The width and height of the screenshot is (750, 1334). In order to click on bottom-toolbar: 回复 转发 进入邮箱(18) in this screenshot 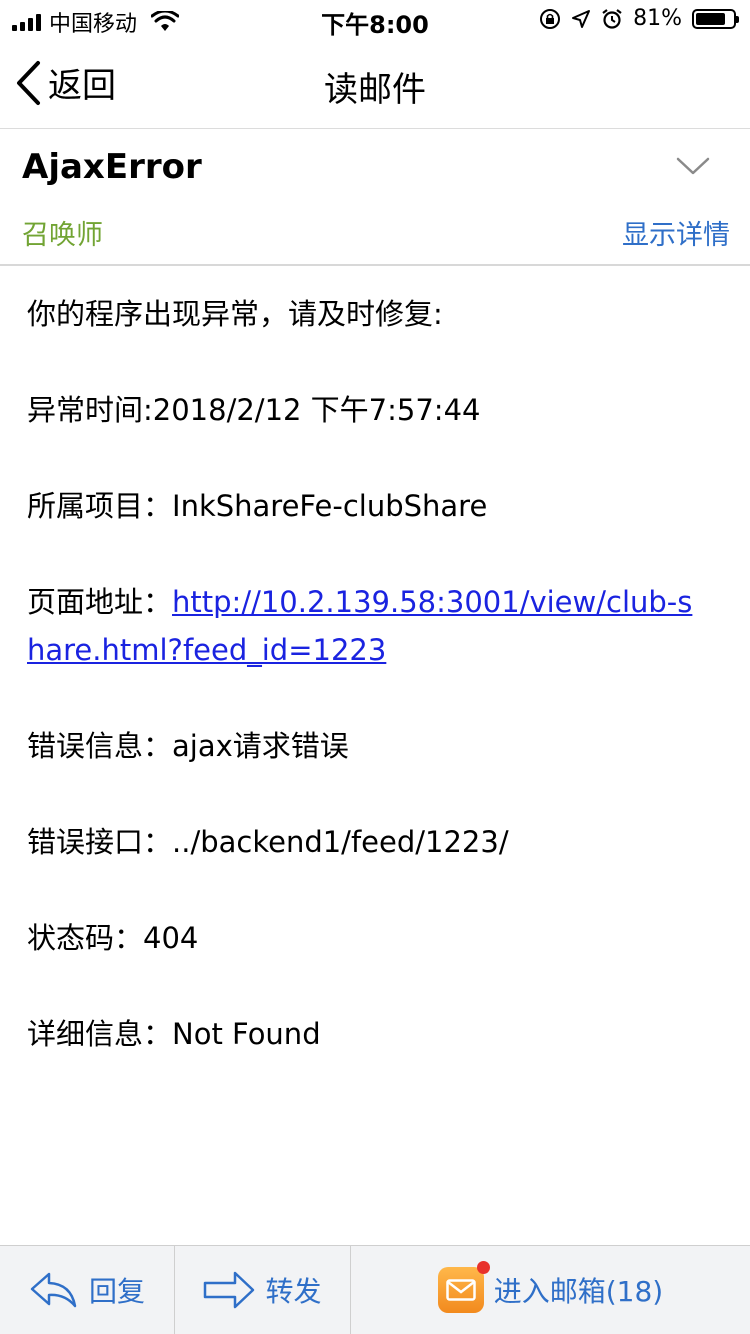, I will do `click(375, 1289)`.